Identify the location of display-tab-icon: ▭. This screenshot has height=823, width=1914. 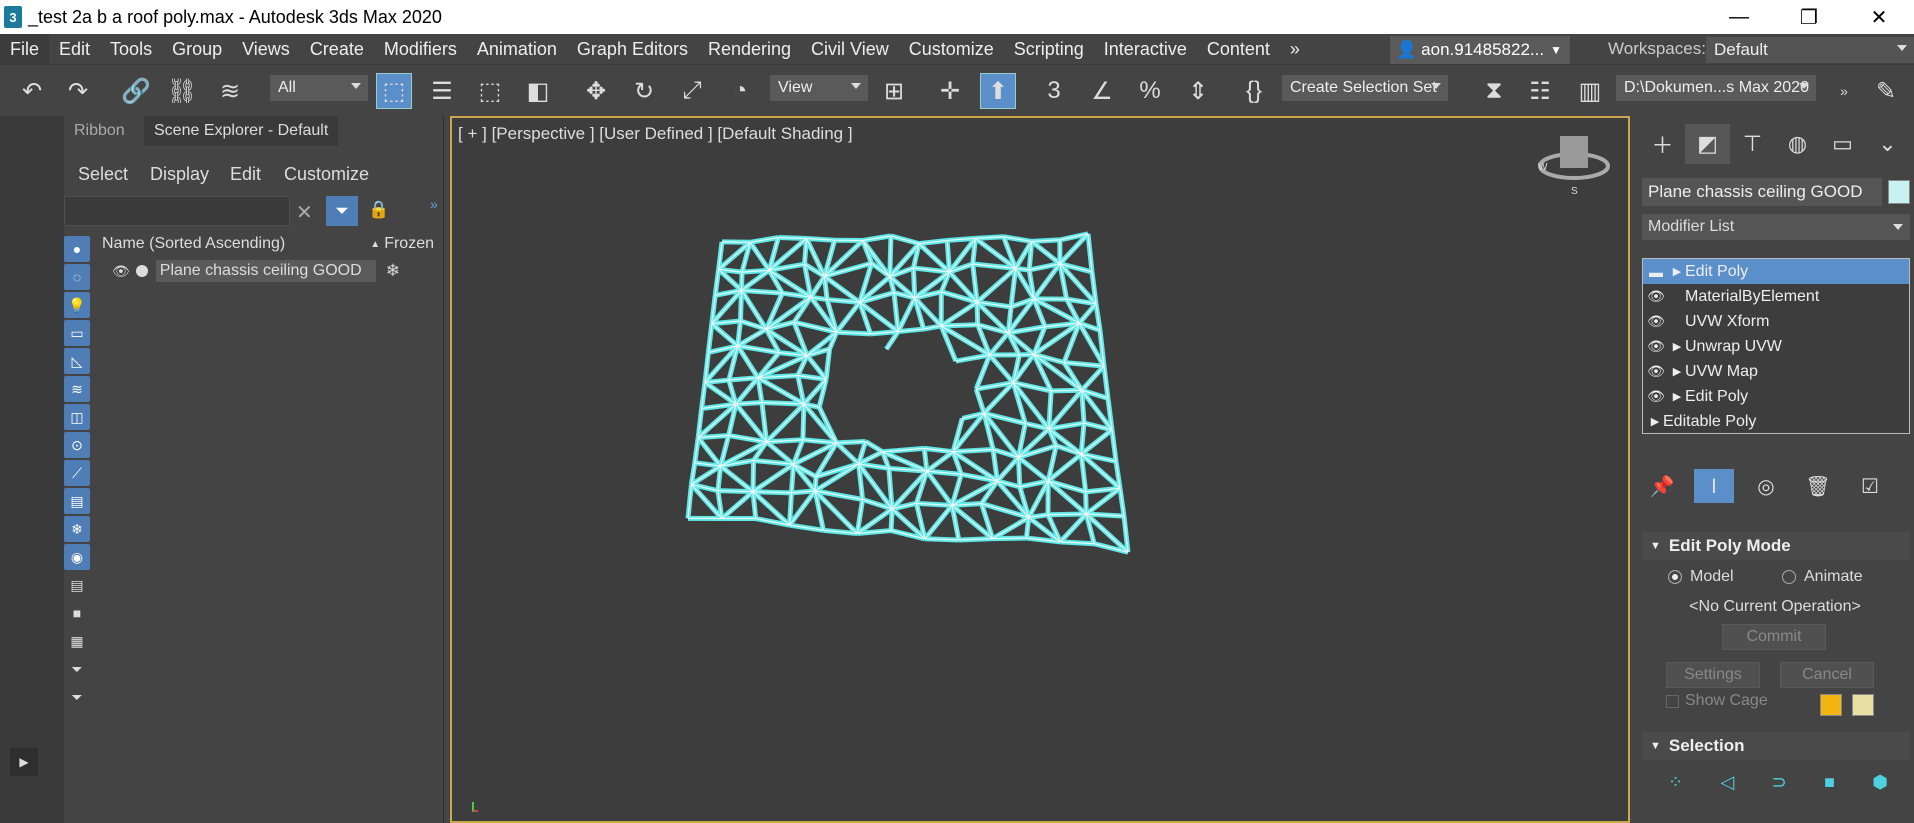
(1842, 144).